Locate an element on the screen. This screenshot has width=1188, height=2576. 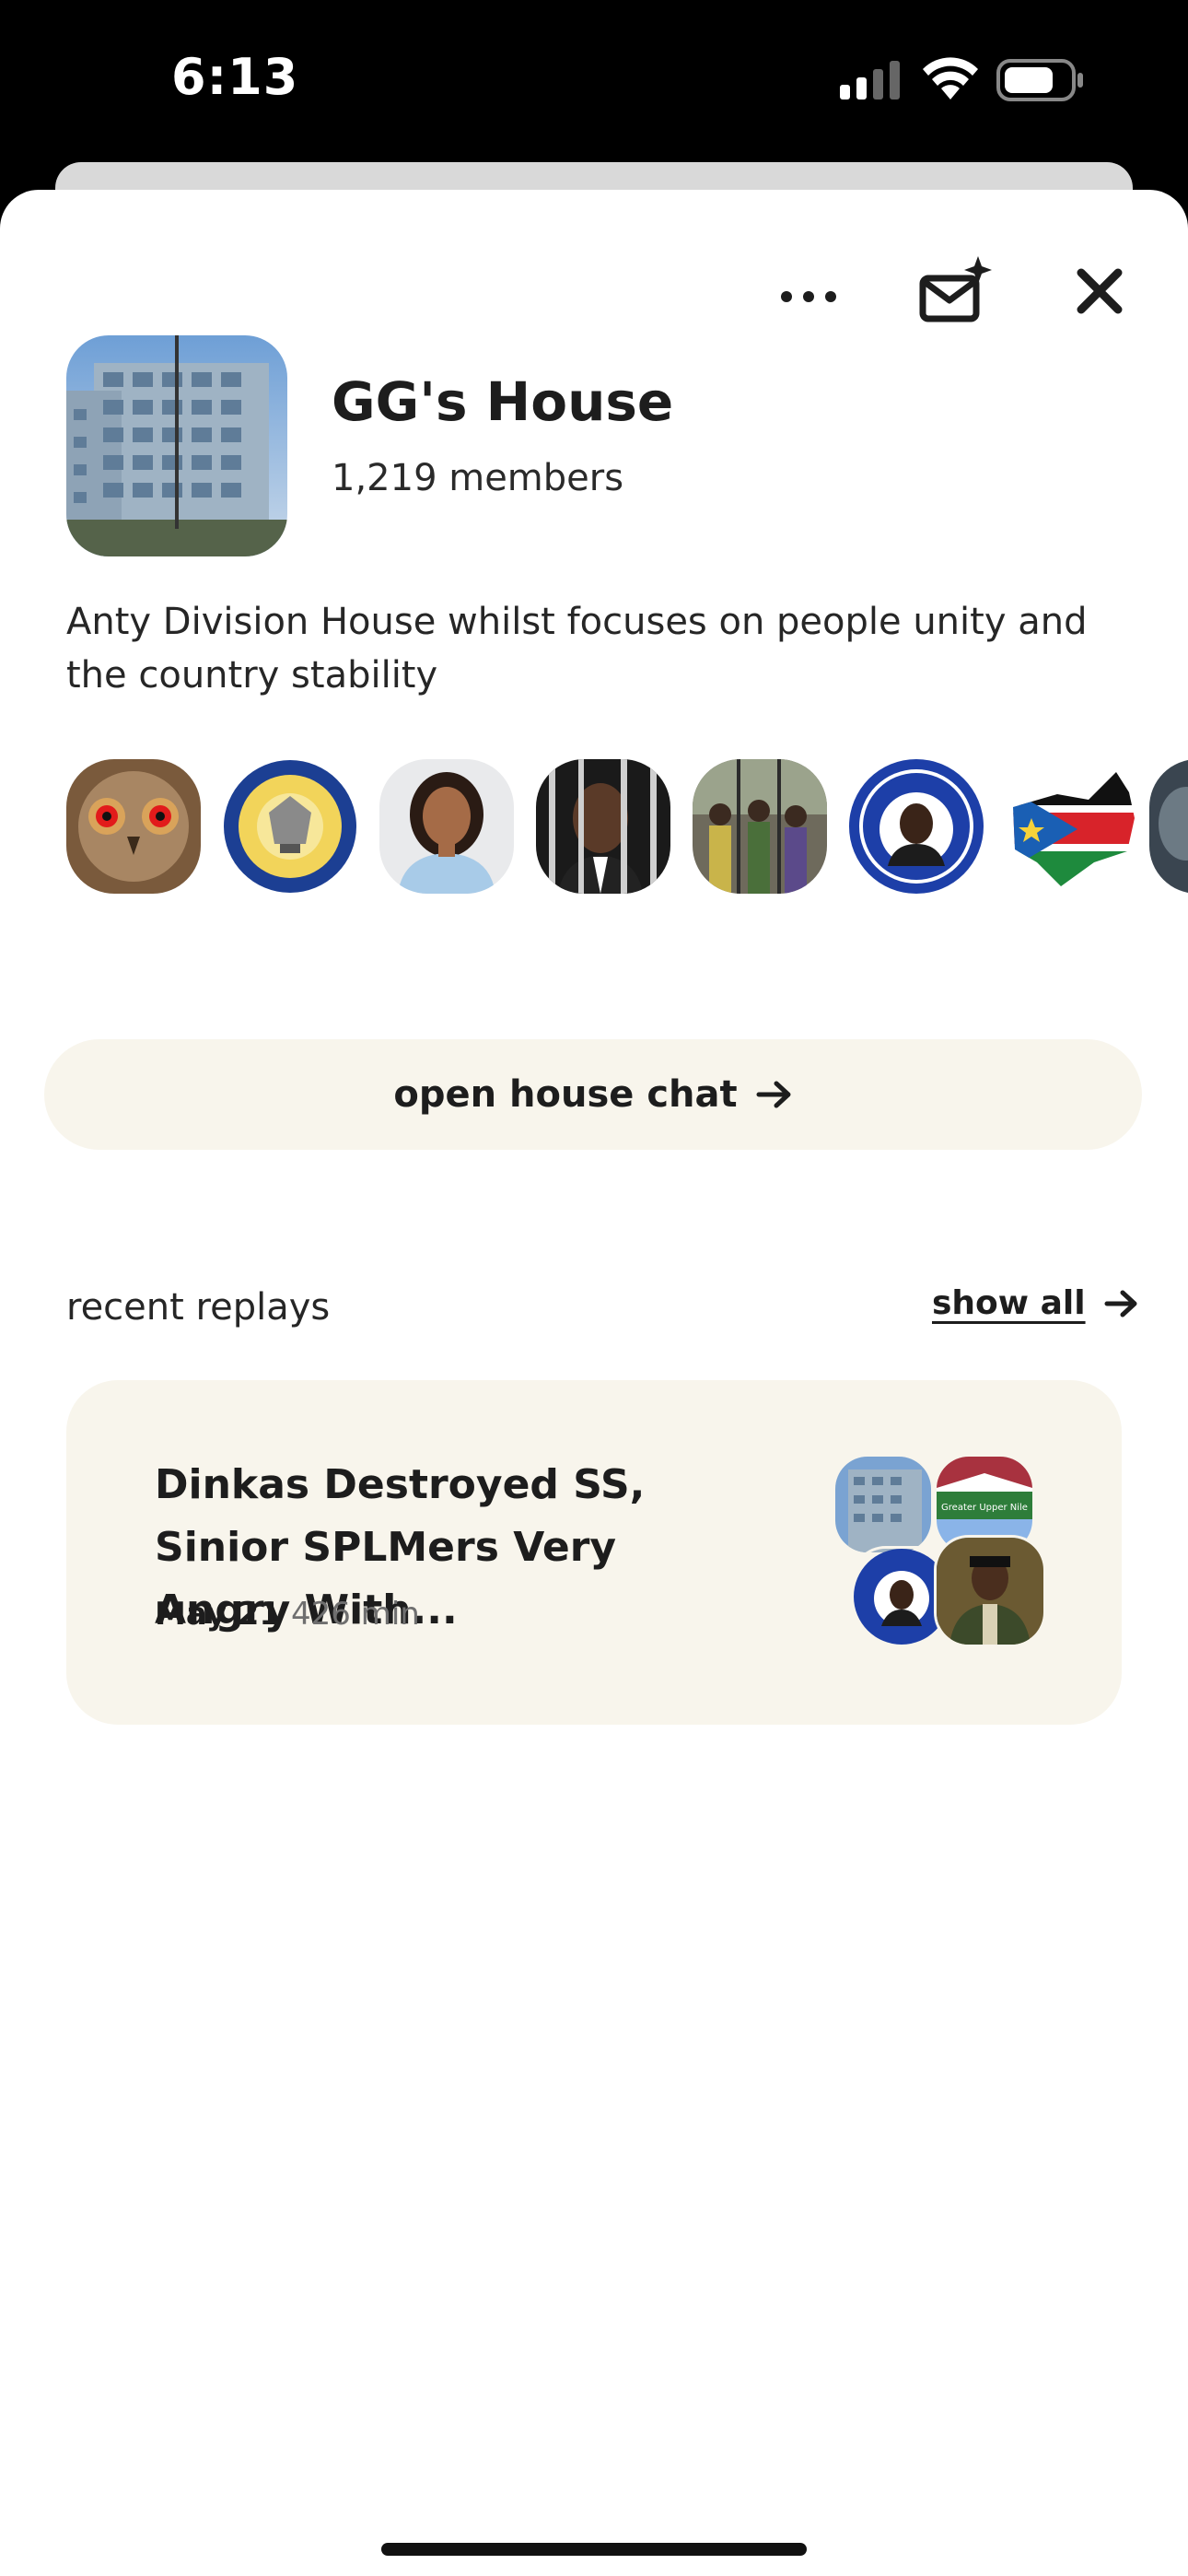
status-time: 6:13 is located at coordinates (235, 77).